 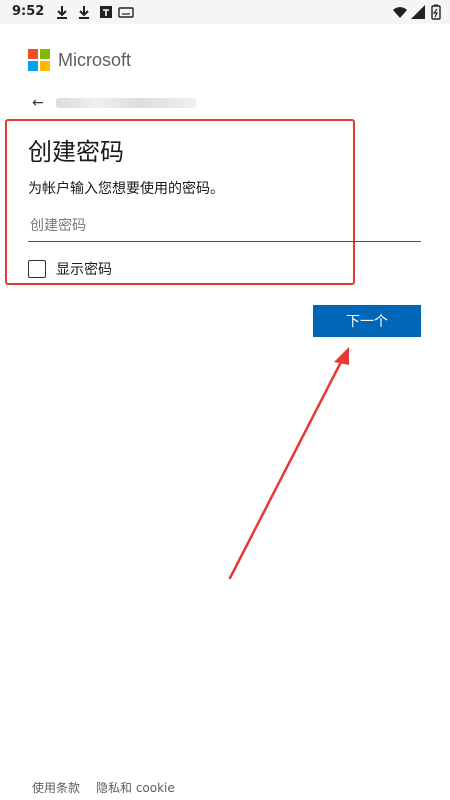 What do you see at coordinates (33, 66) in the screenshot?
I see `logo-square-blue` at bounding box center [33, 66].